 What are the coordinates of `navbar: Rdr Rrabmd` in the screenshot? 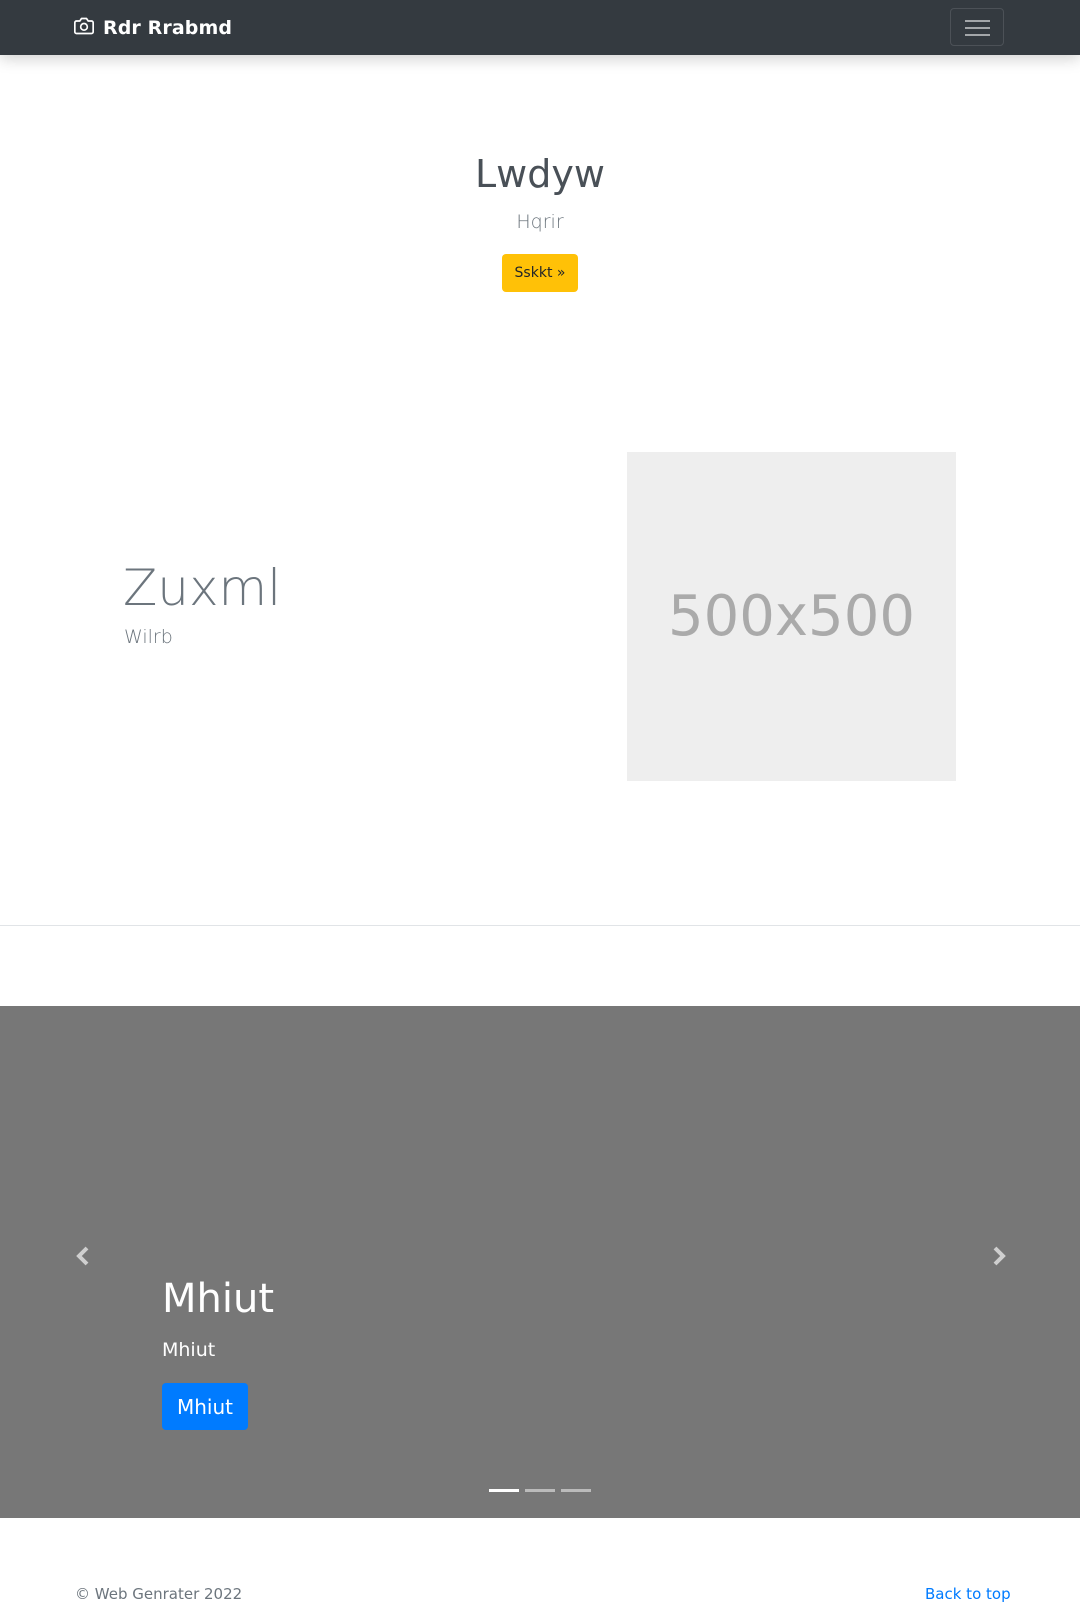 It's located at (540, 27).